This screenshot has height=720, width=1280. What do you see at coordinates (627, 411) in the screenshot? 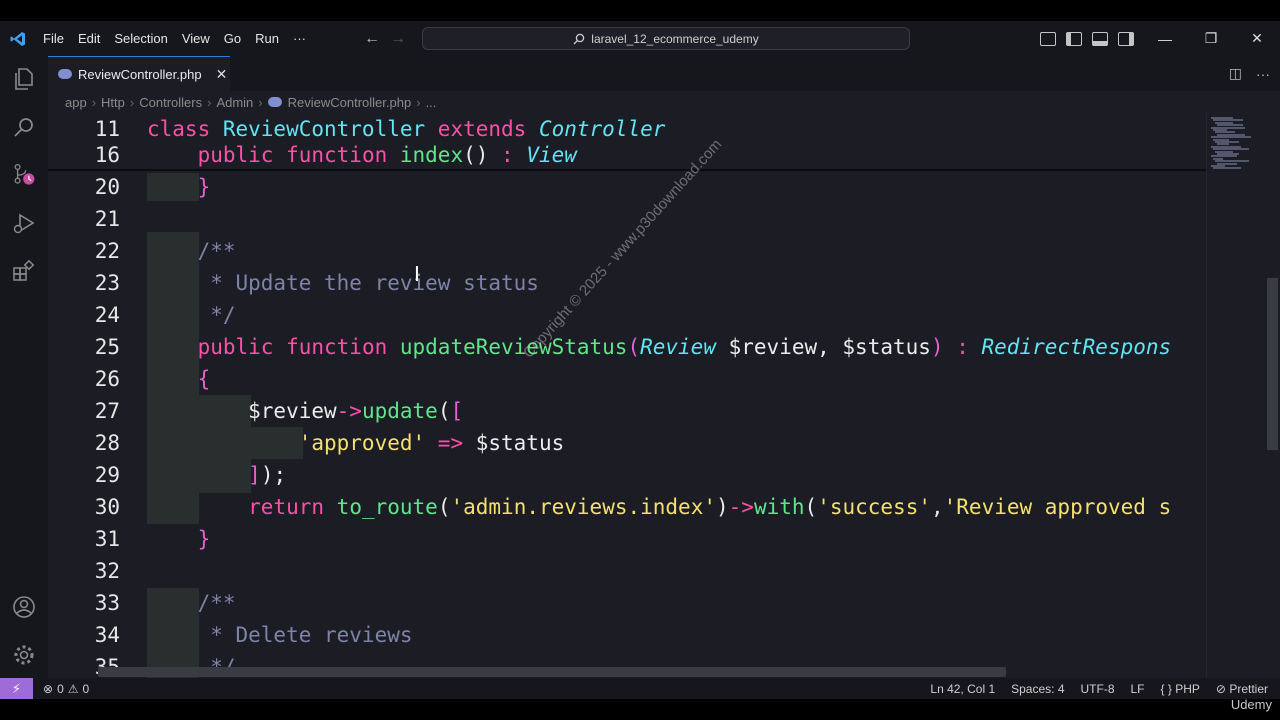
I see `code-line: 27 $review->update([` at bounding box center [627, 411].